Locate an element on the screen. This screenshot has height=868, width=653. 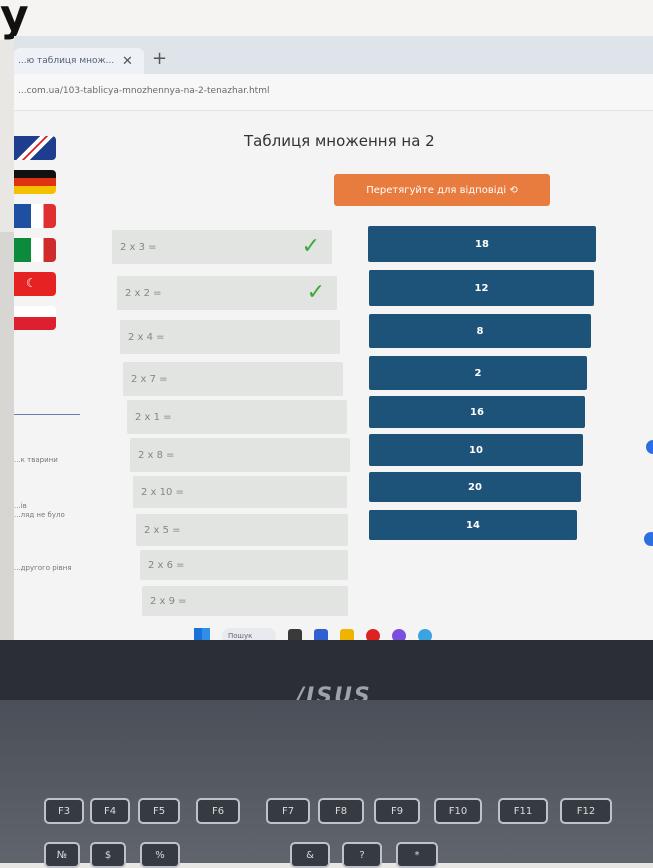
question-text: 2 x 8 = is located at coordinates (156, 455).